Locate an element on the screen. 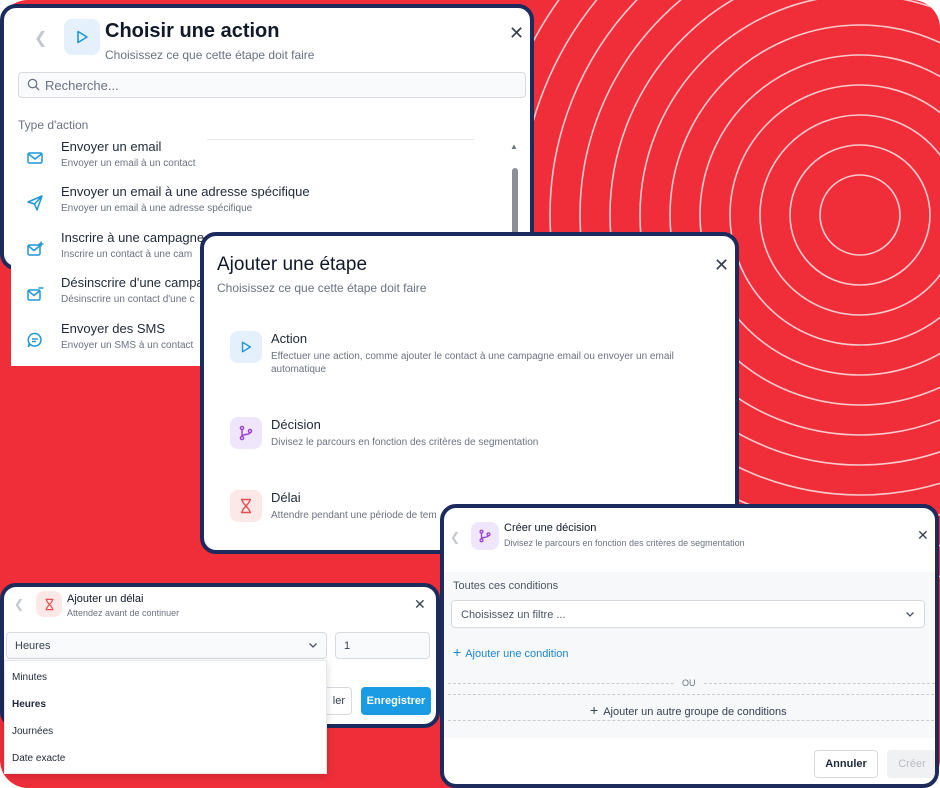 The image size is (940, 788). item-title: Désinscrire d'une campag is located at coordinates (136, 282).